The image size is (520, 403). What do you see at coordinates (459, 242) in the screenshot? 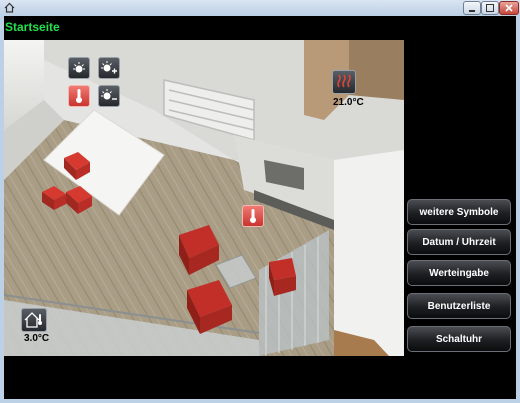
I see `date-time-button: Datum / Uhrzeit` at bounding box center [459, 242].